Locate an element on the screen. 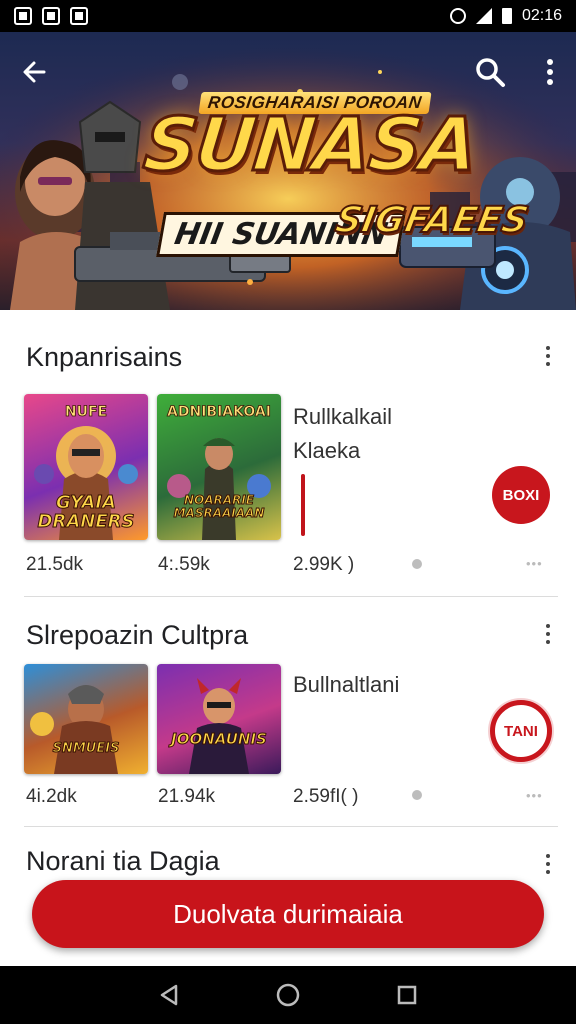 The image size is (576, 1024). game-download-count: 21.94k is located at coordinates (187, 796).